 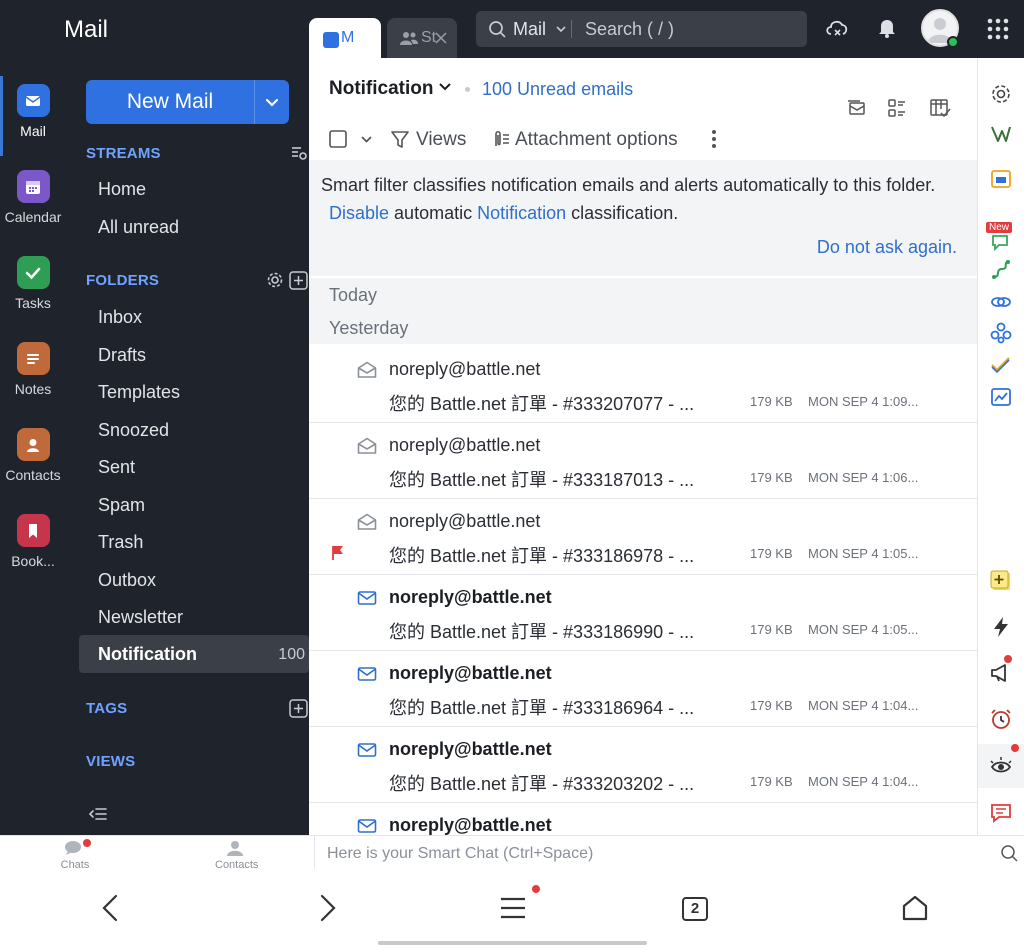 What do you see at coordinates (422, 38) in the screenshot?
I see `tab-streams: St` at bounding box center [422, 38].